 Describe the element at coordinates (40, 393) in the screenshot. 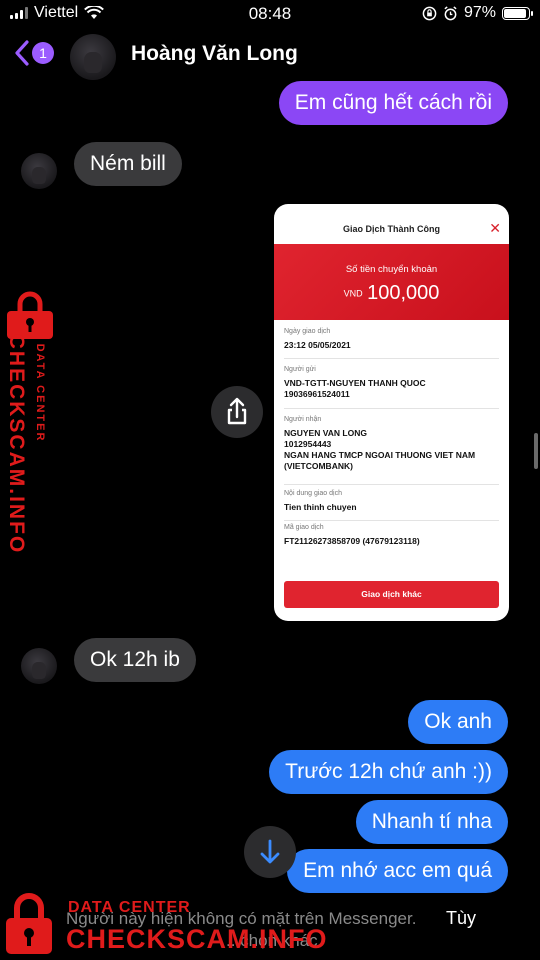

I see `watermark-side-small: DATA CENTER` at that location.